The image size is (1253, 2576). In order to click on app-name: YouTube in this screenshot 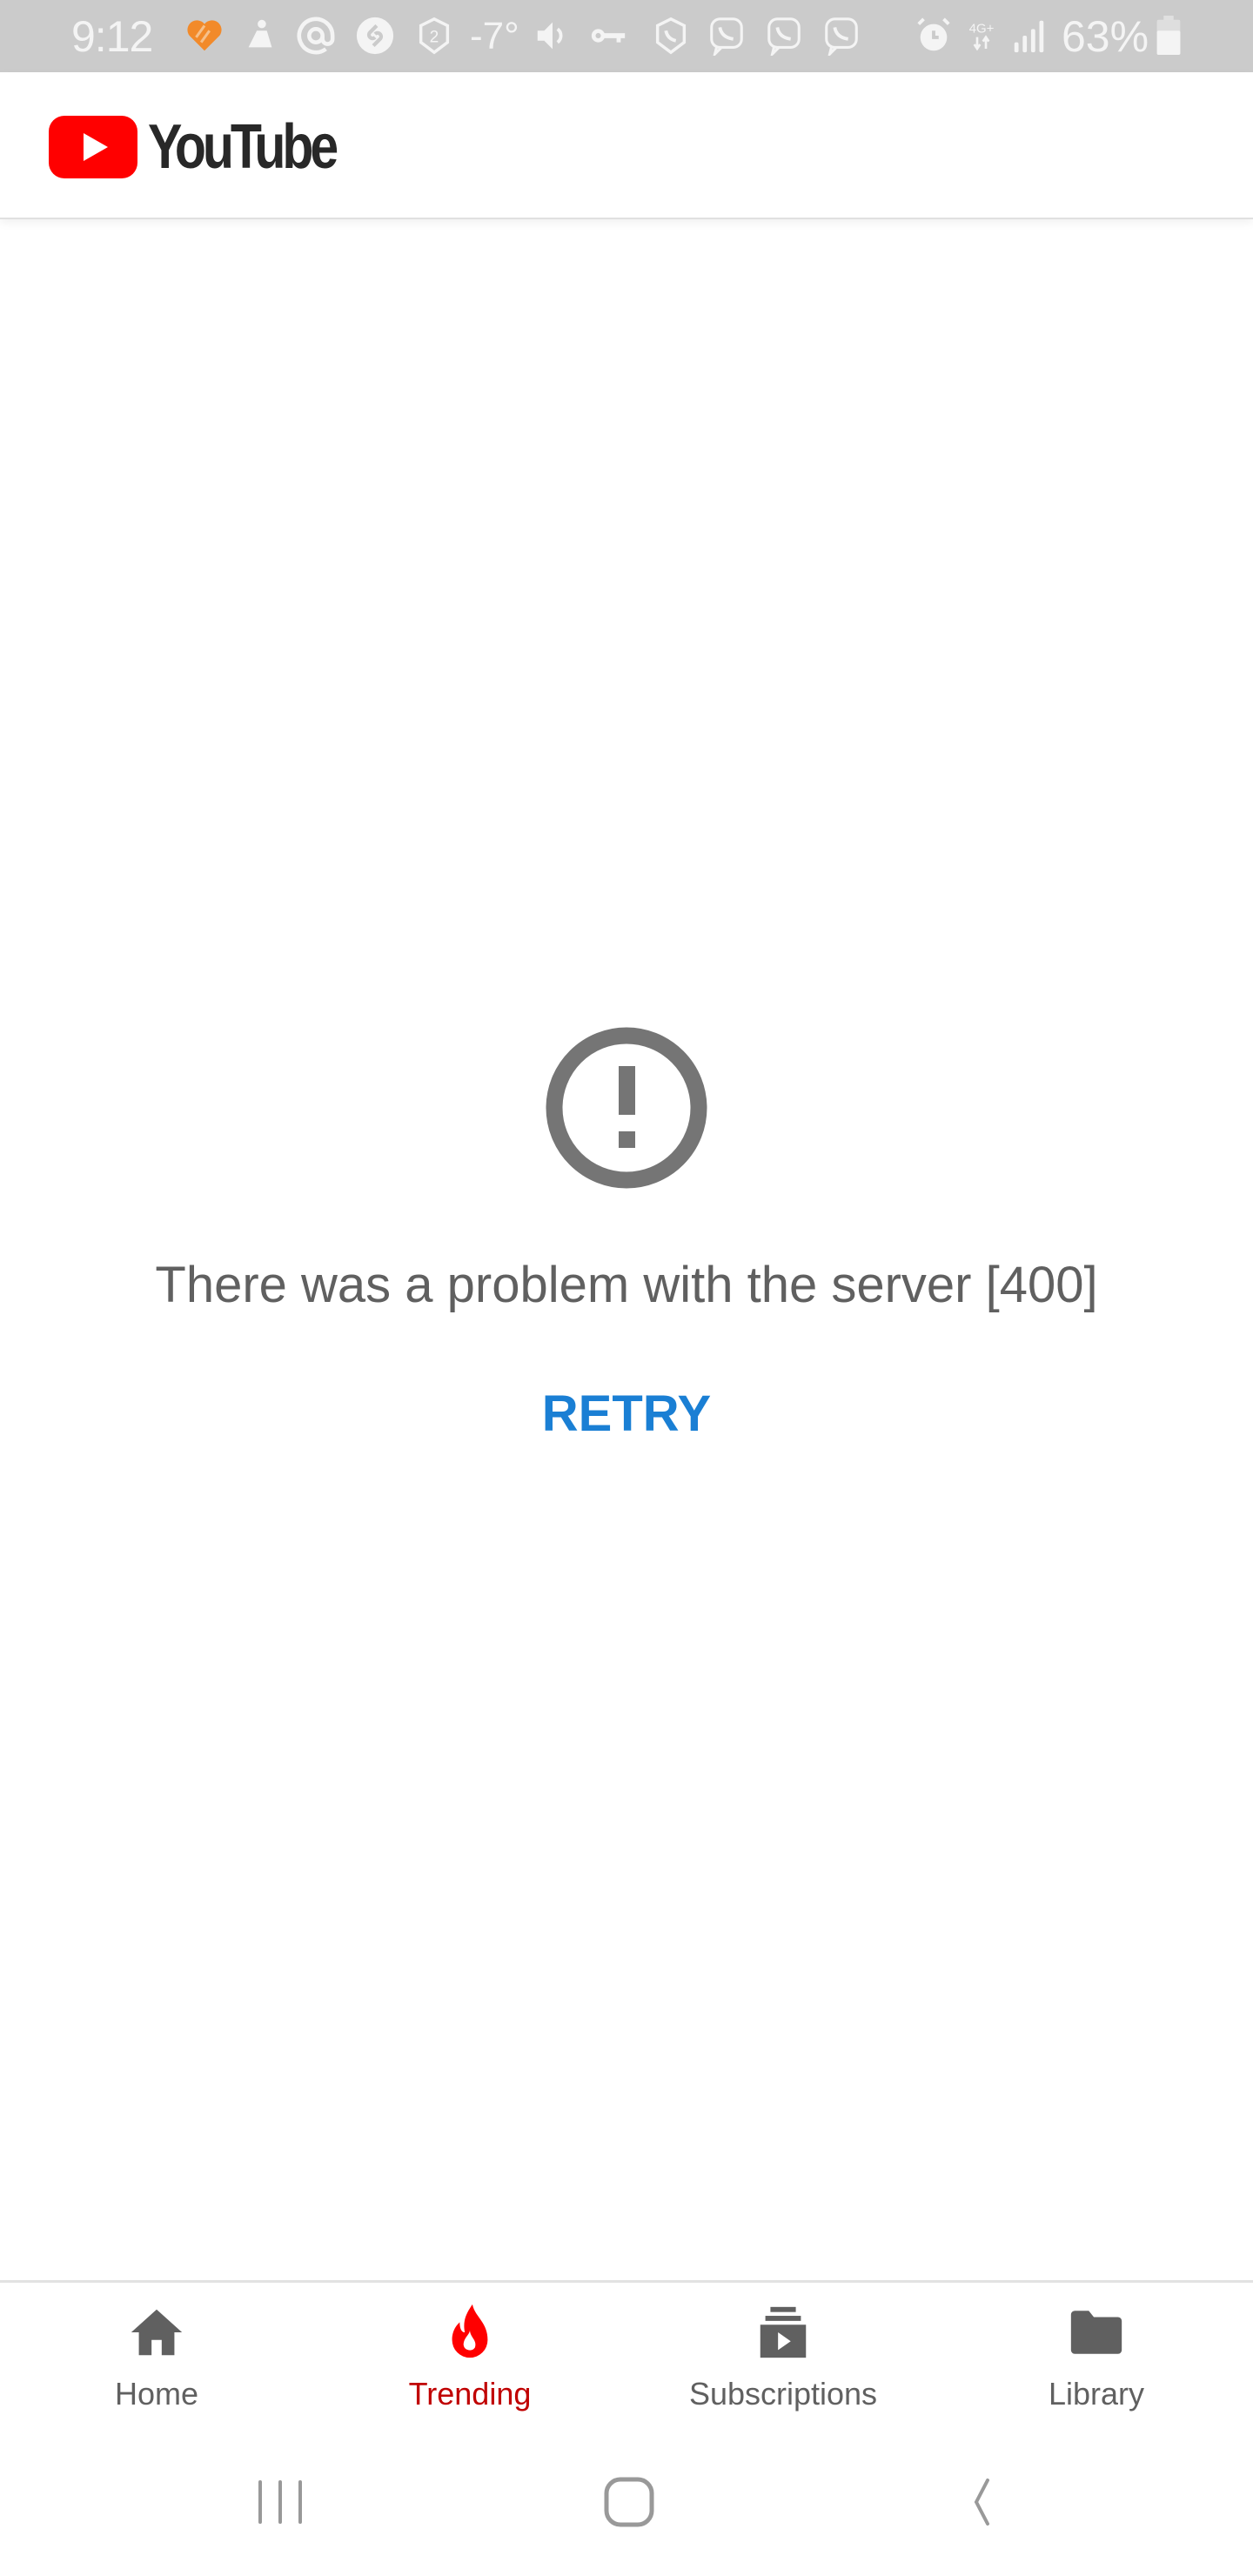, I will do `click(243, 147)`.